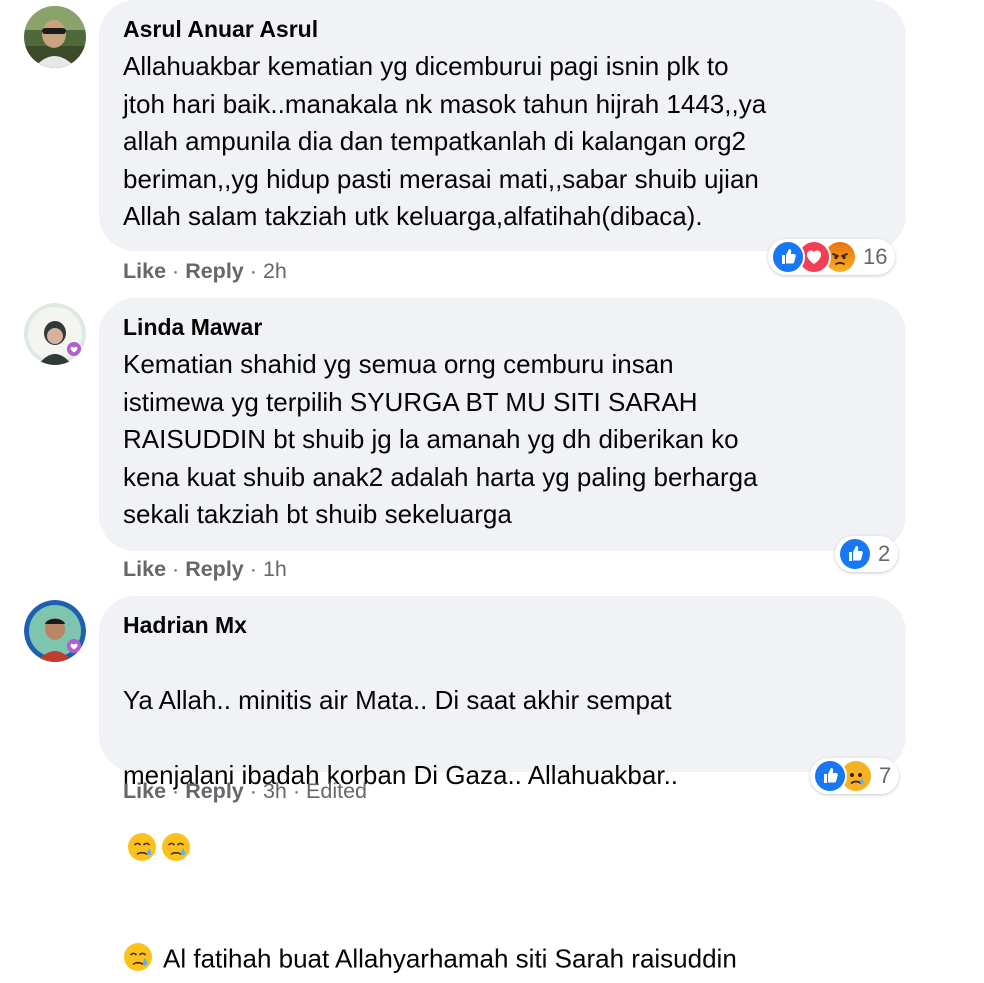 The image size is (984, 983). I want to click on timestamp: 3h, so click(275, 791).